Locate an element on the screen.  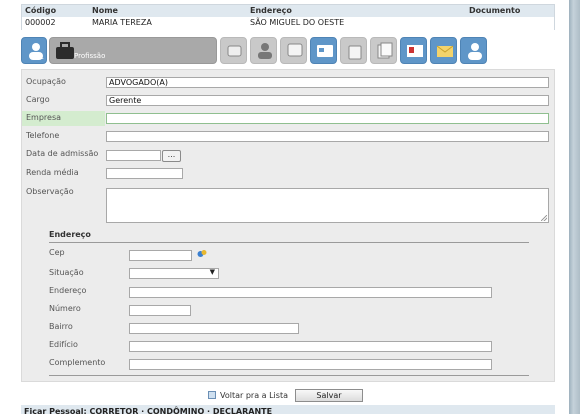
table-row: 000002 MARIA TEREZA SÃO MIGUEL DO OESTE is located at coordinates (288, 23).